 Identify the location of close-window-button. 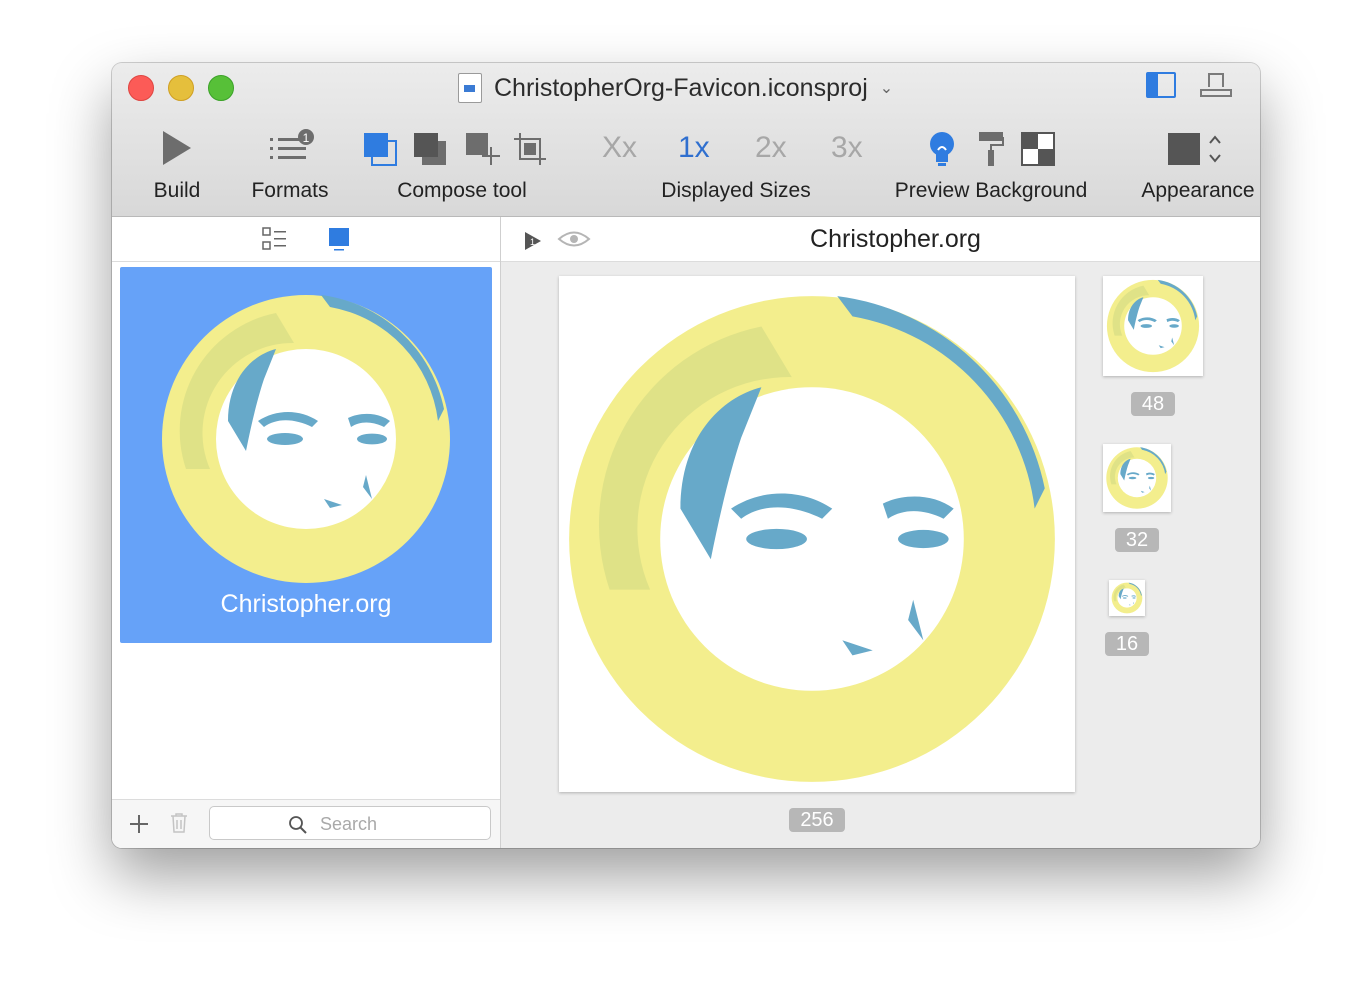
(141, 88).